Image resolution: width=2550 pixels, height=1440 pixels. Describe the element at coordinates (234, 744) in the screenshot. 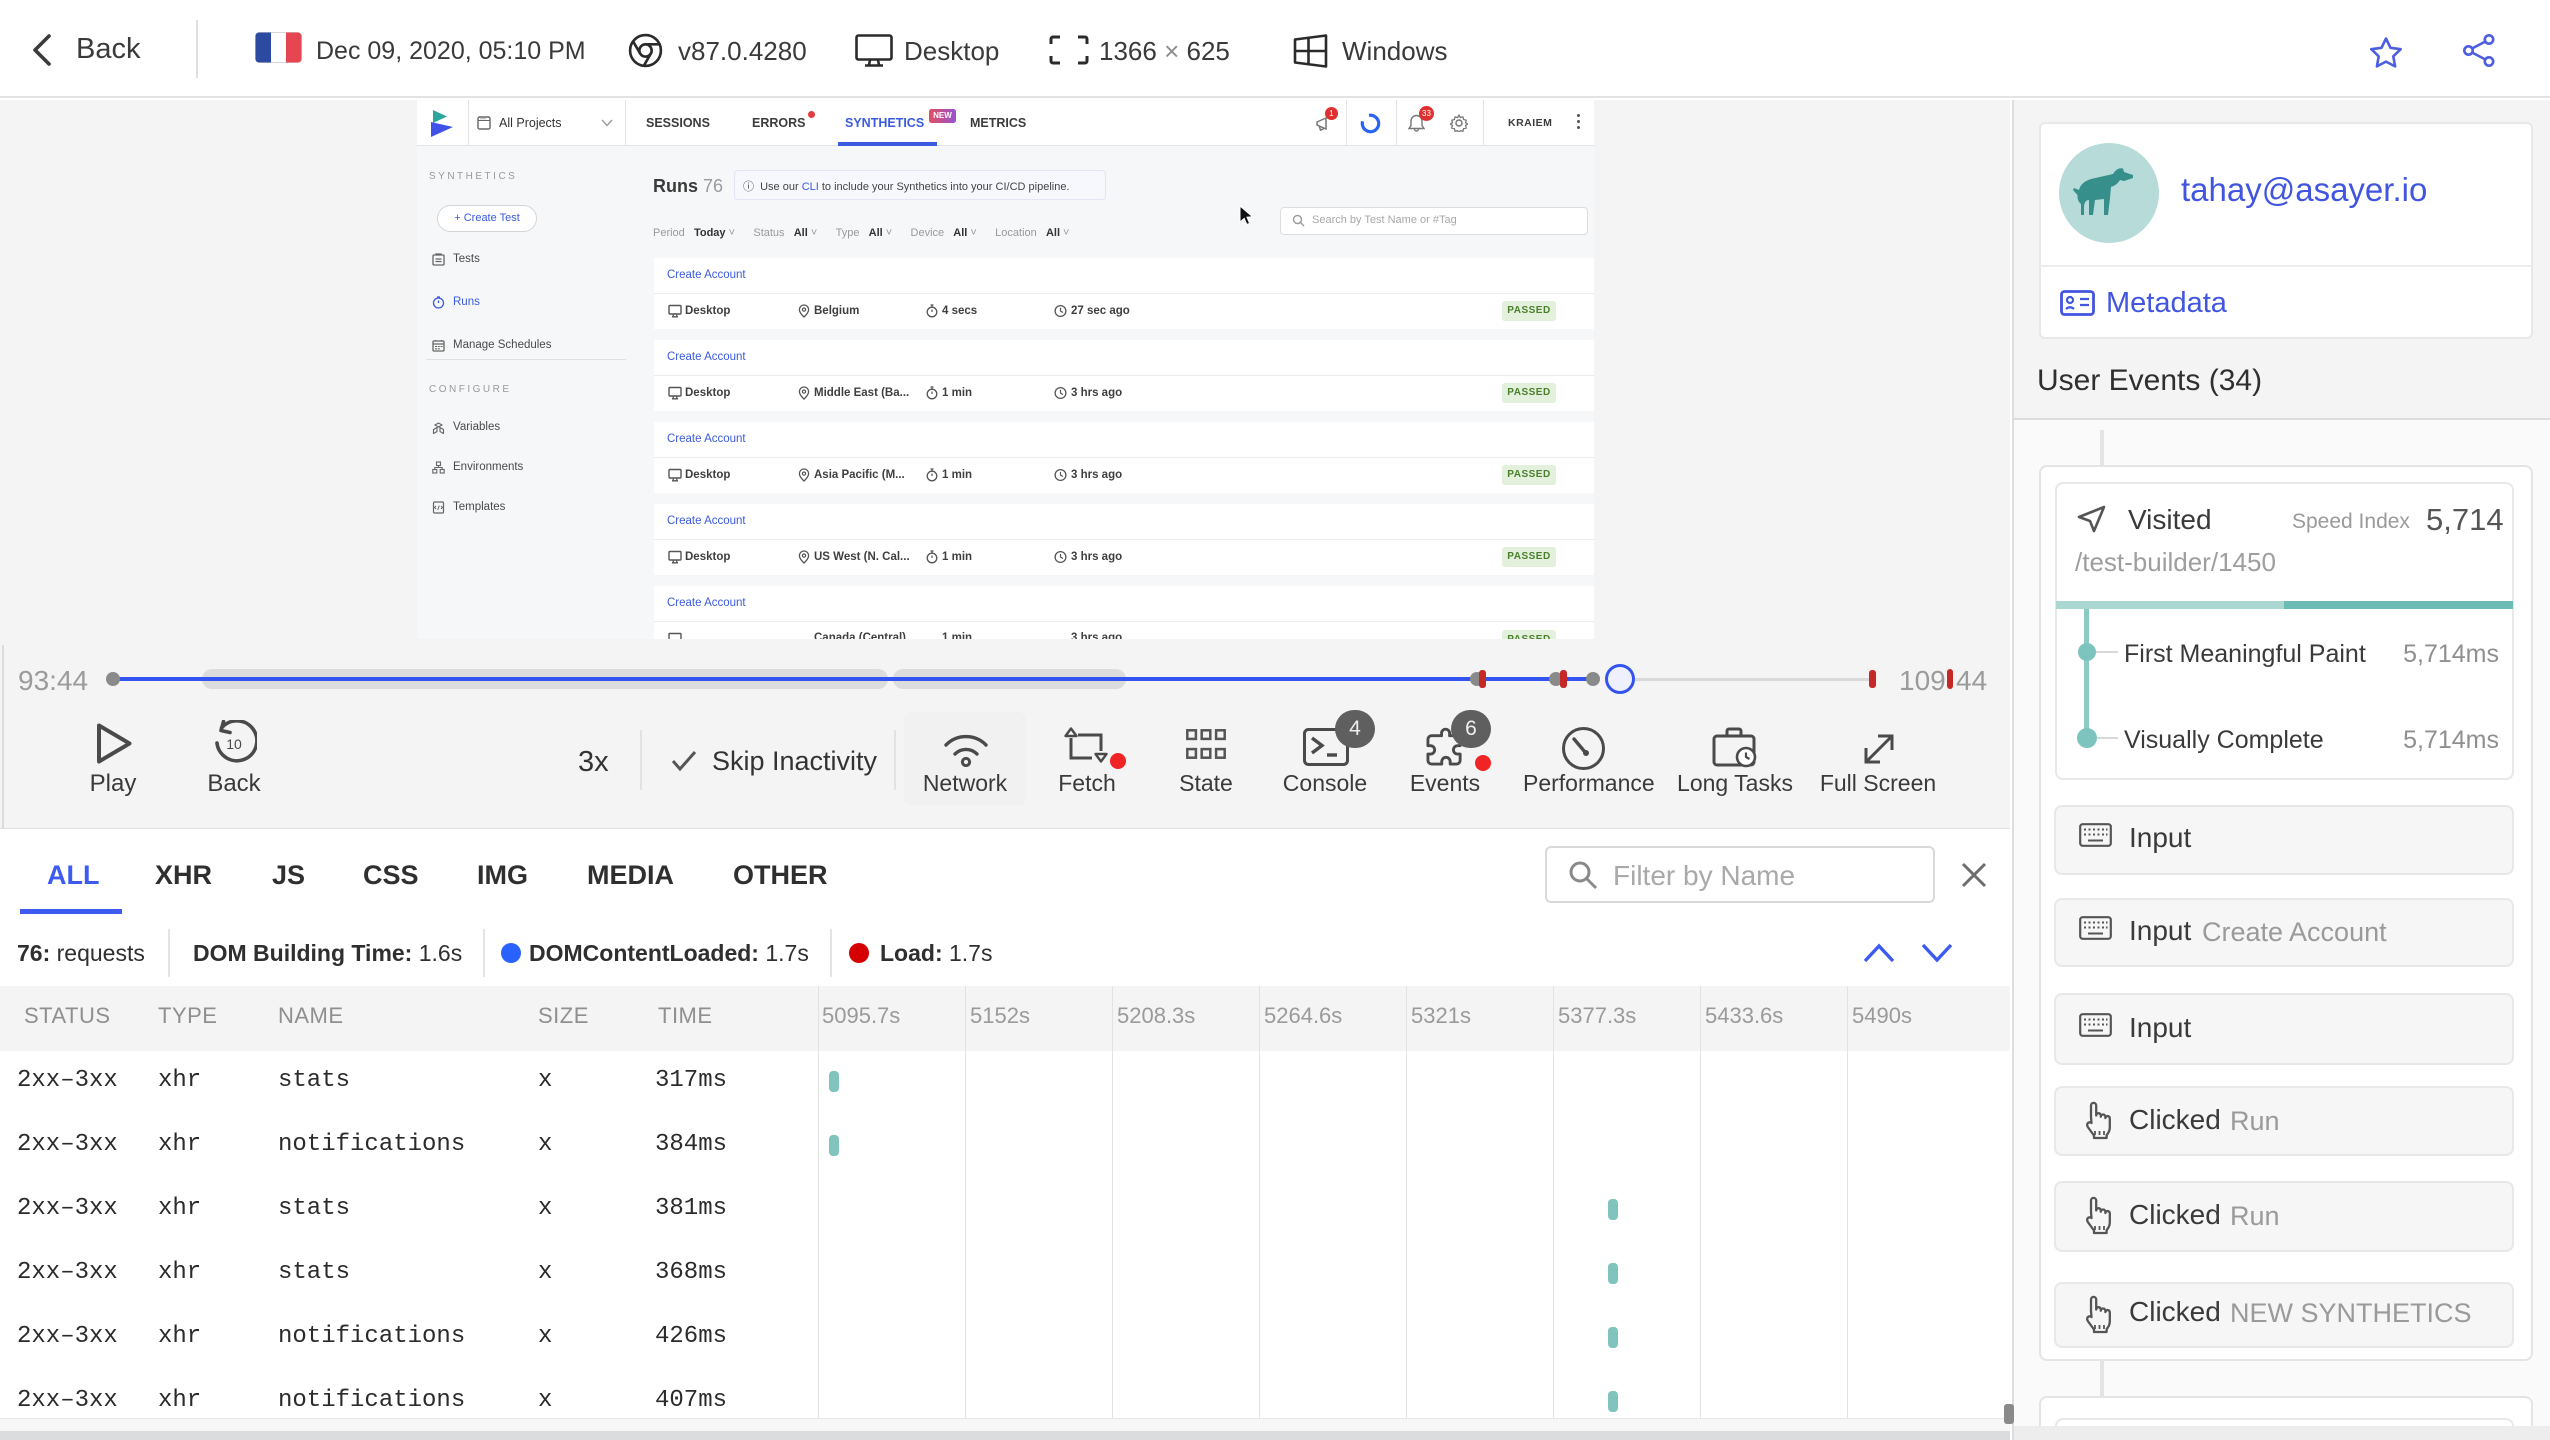

I see `svg-text: 10` at that location.